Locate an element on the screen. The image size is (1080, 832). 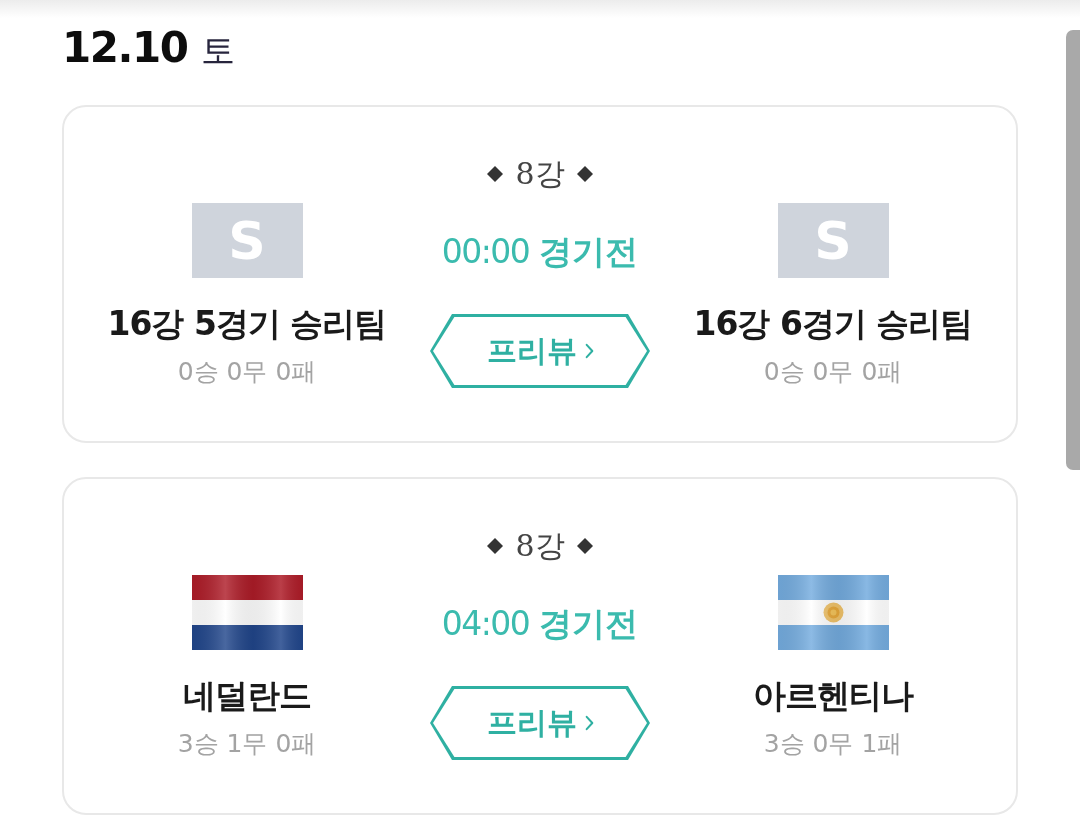
weekday-text: 토 is located at coordinates (218, 50).